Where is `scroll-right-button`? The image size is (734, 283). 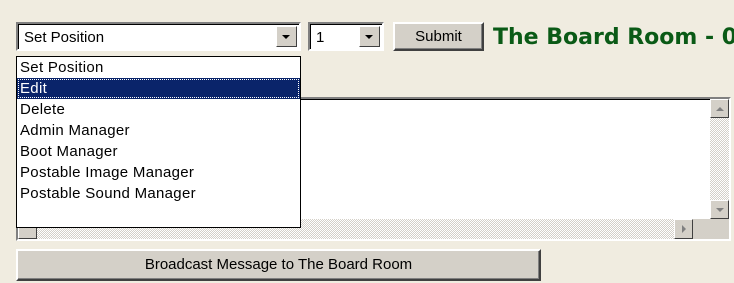
scroll-right-button is located at coordinates (683, 229).